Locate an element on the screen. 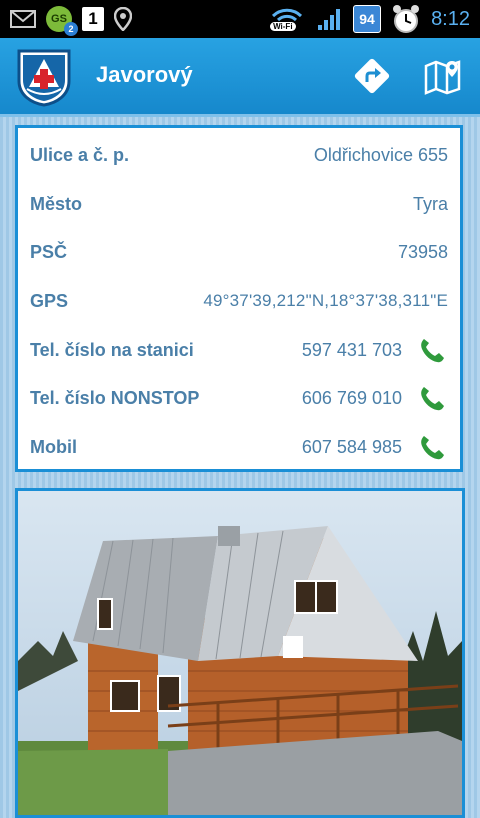 This screenshot has width=480, height=818. alarm-clock-icon is located at coordinates (406, 19).